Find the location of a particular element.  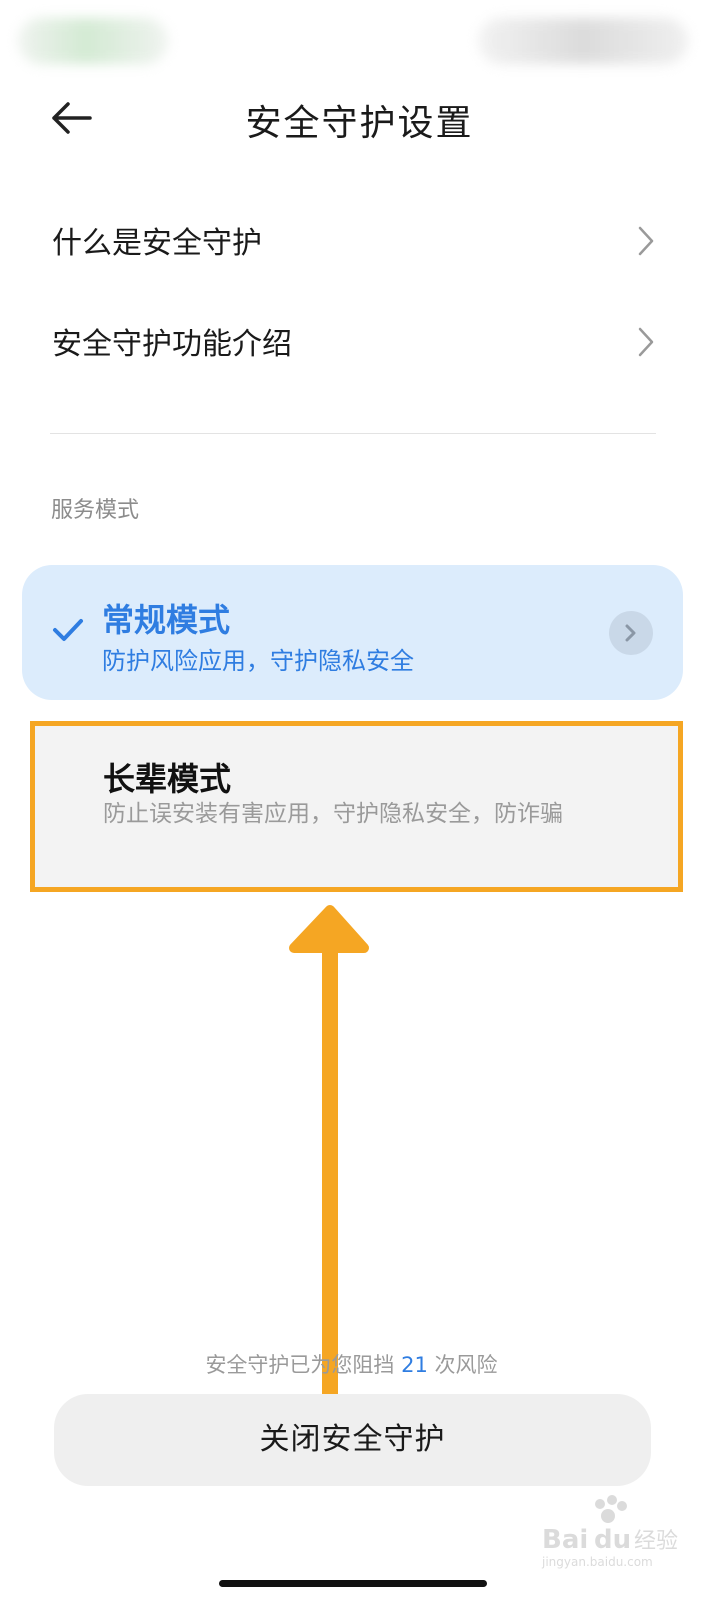

svg-text: jingyan.baidu.com is located at coordinates (597, 1562).